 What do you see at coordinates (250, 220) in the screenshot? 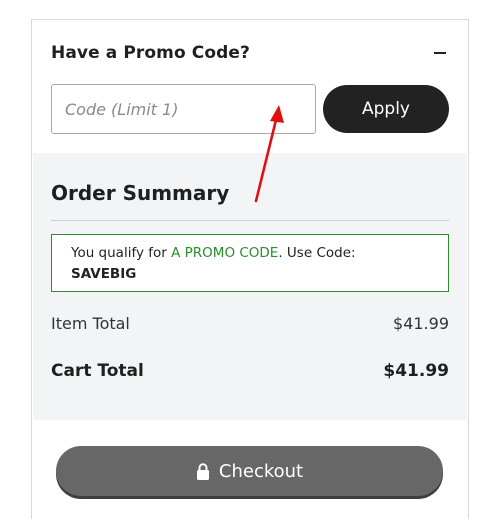
I see `summary-divider` at bounding box center [250, 220].